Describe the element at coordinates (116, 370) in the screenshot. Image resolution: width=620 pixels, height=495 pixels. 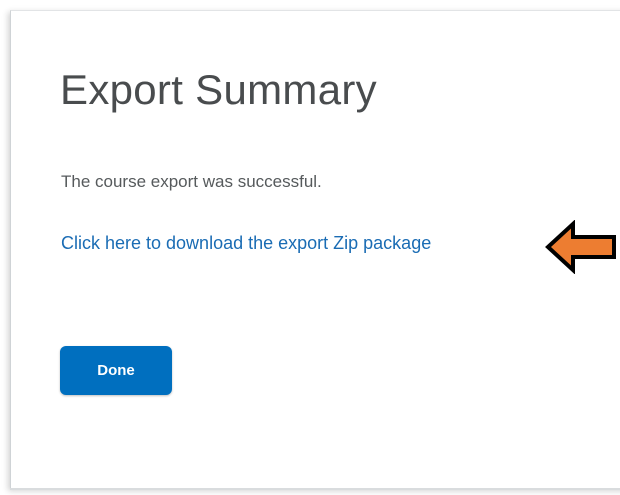
I see `done-button: Done` at that location.